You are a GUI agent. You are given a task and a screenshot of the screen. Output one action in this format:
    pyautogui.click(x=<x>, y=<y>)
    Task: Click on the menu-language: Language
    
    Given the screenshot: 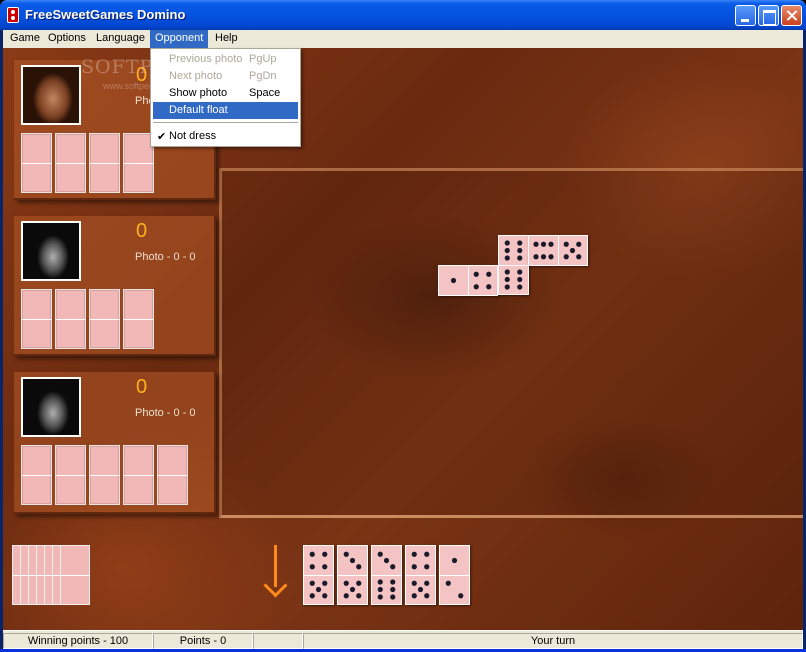 What is the action you would take?
    pyautogui.click(x=120, y=39)
    